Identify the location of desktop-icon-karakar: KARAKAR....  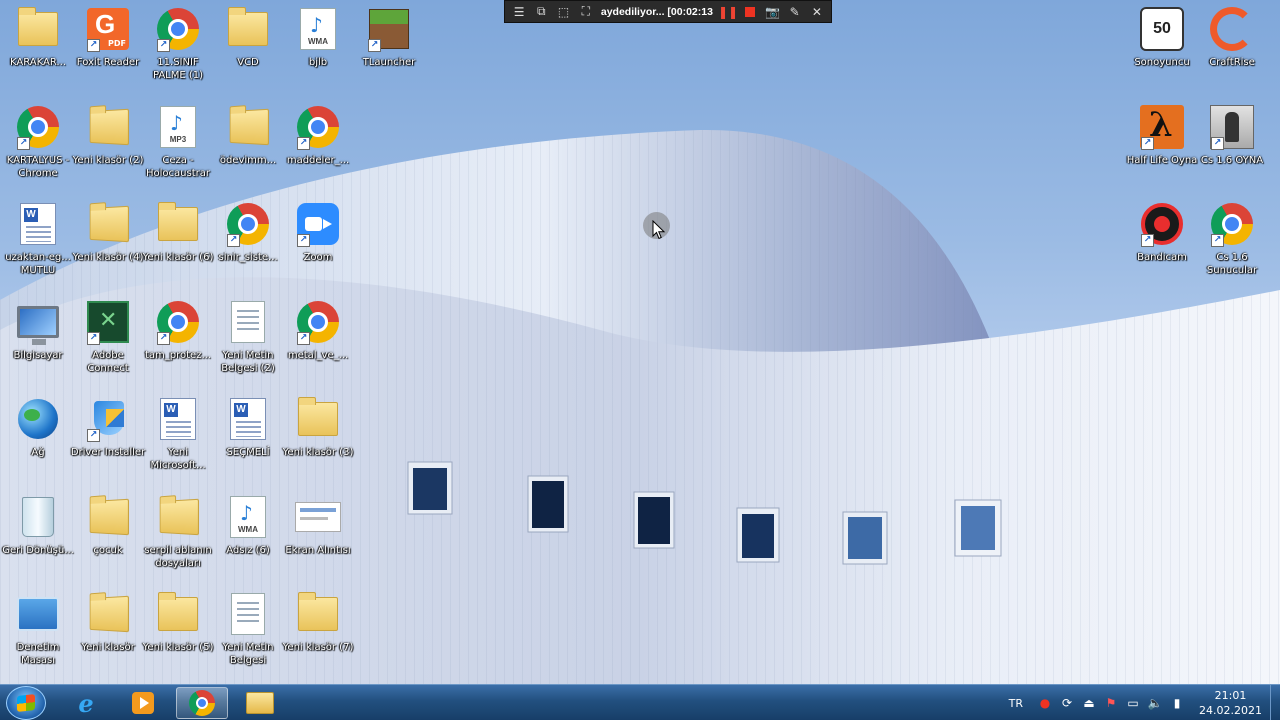
(38, 53).